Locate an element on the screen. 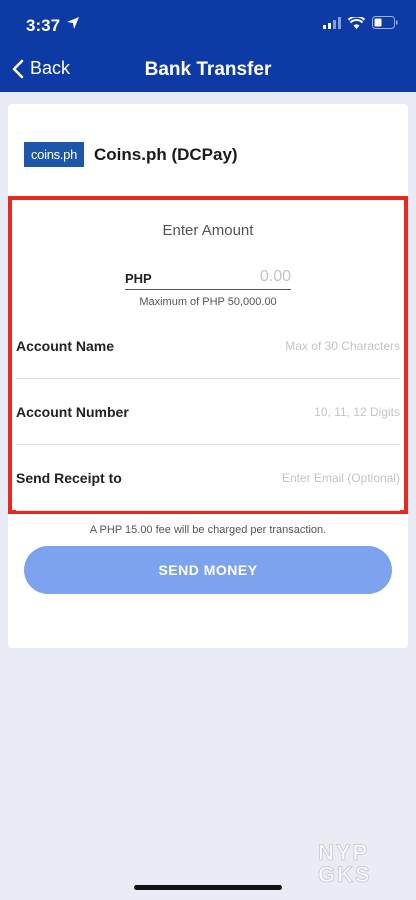 The image size is (416, 900). status-icons is located at coordinates (360, 22).